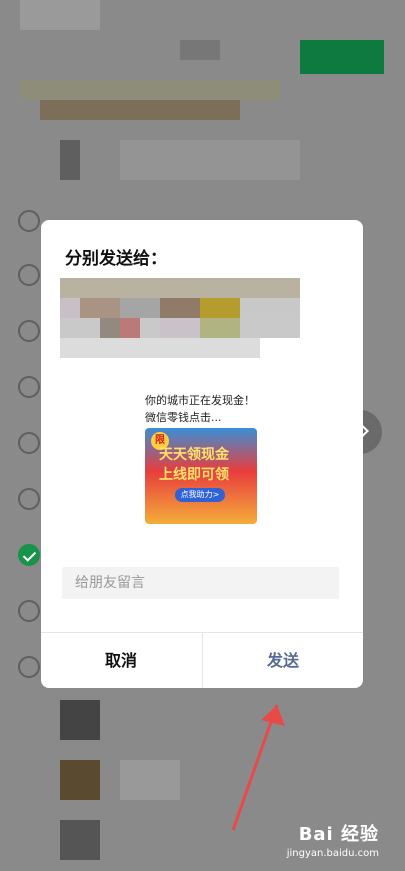  I want to click on dialog-actions: 取消 发送, so click(202, 660).